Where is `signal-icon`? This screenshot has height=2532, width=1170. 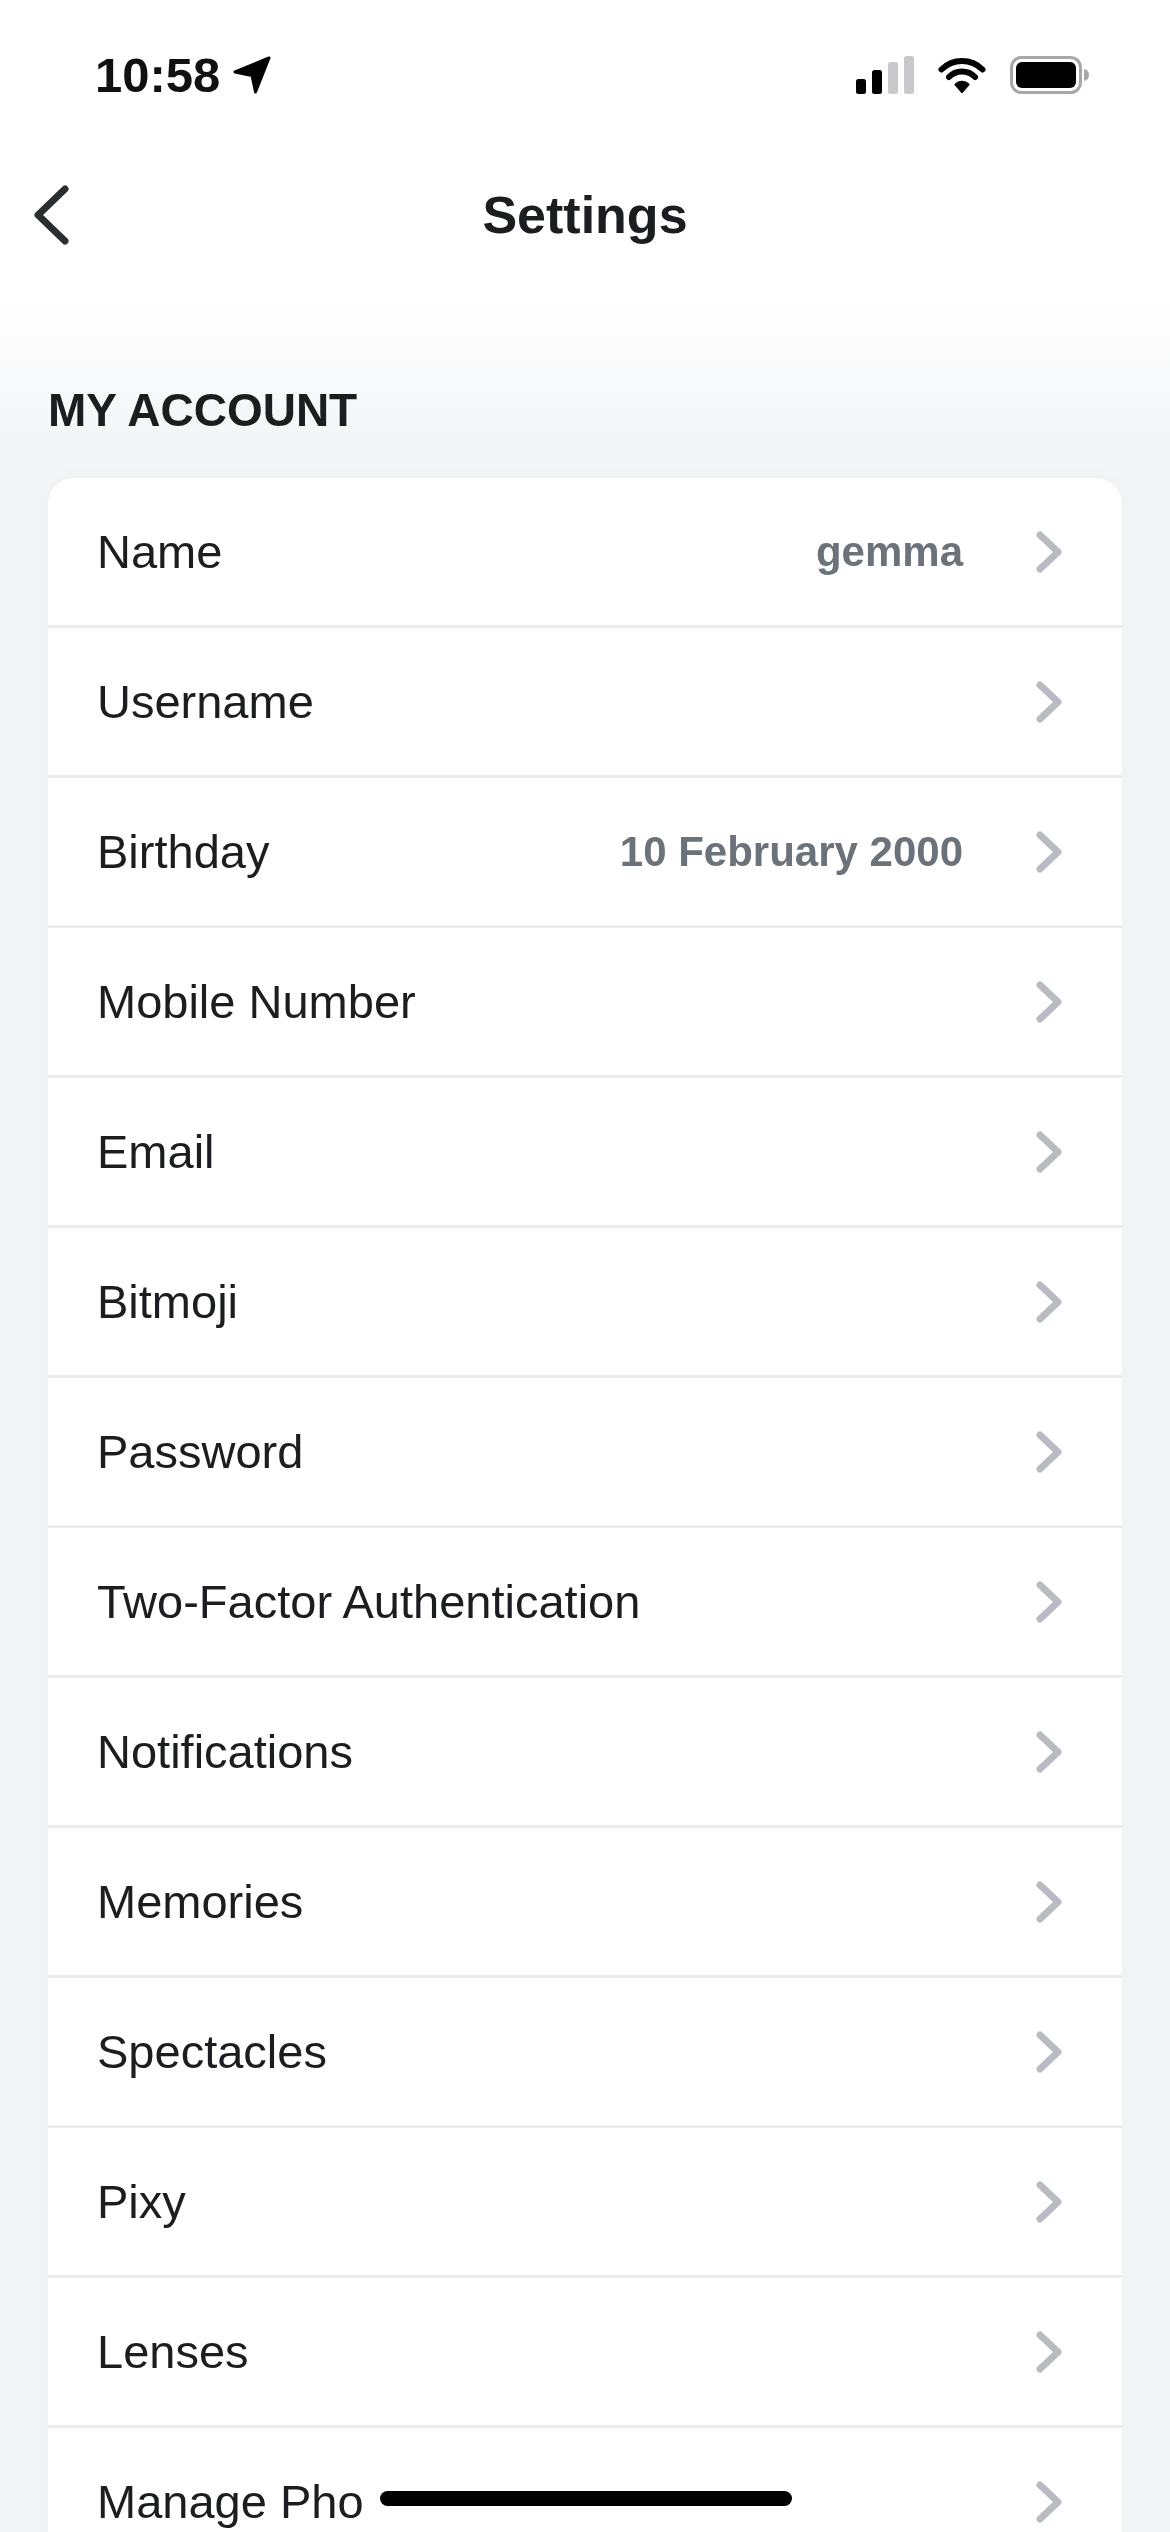
signal-icon is located at coordinates (885, 75).